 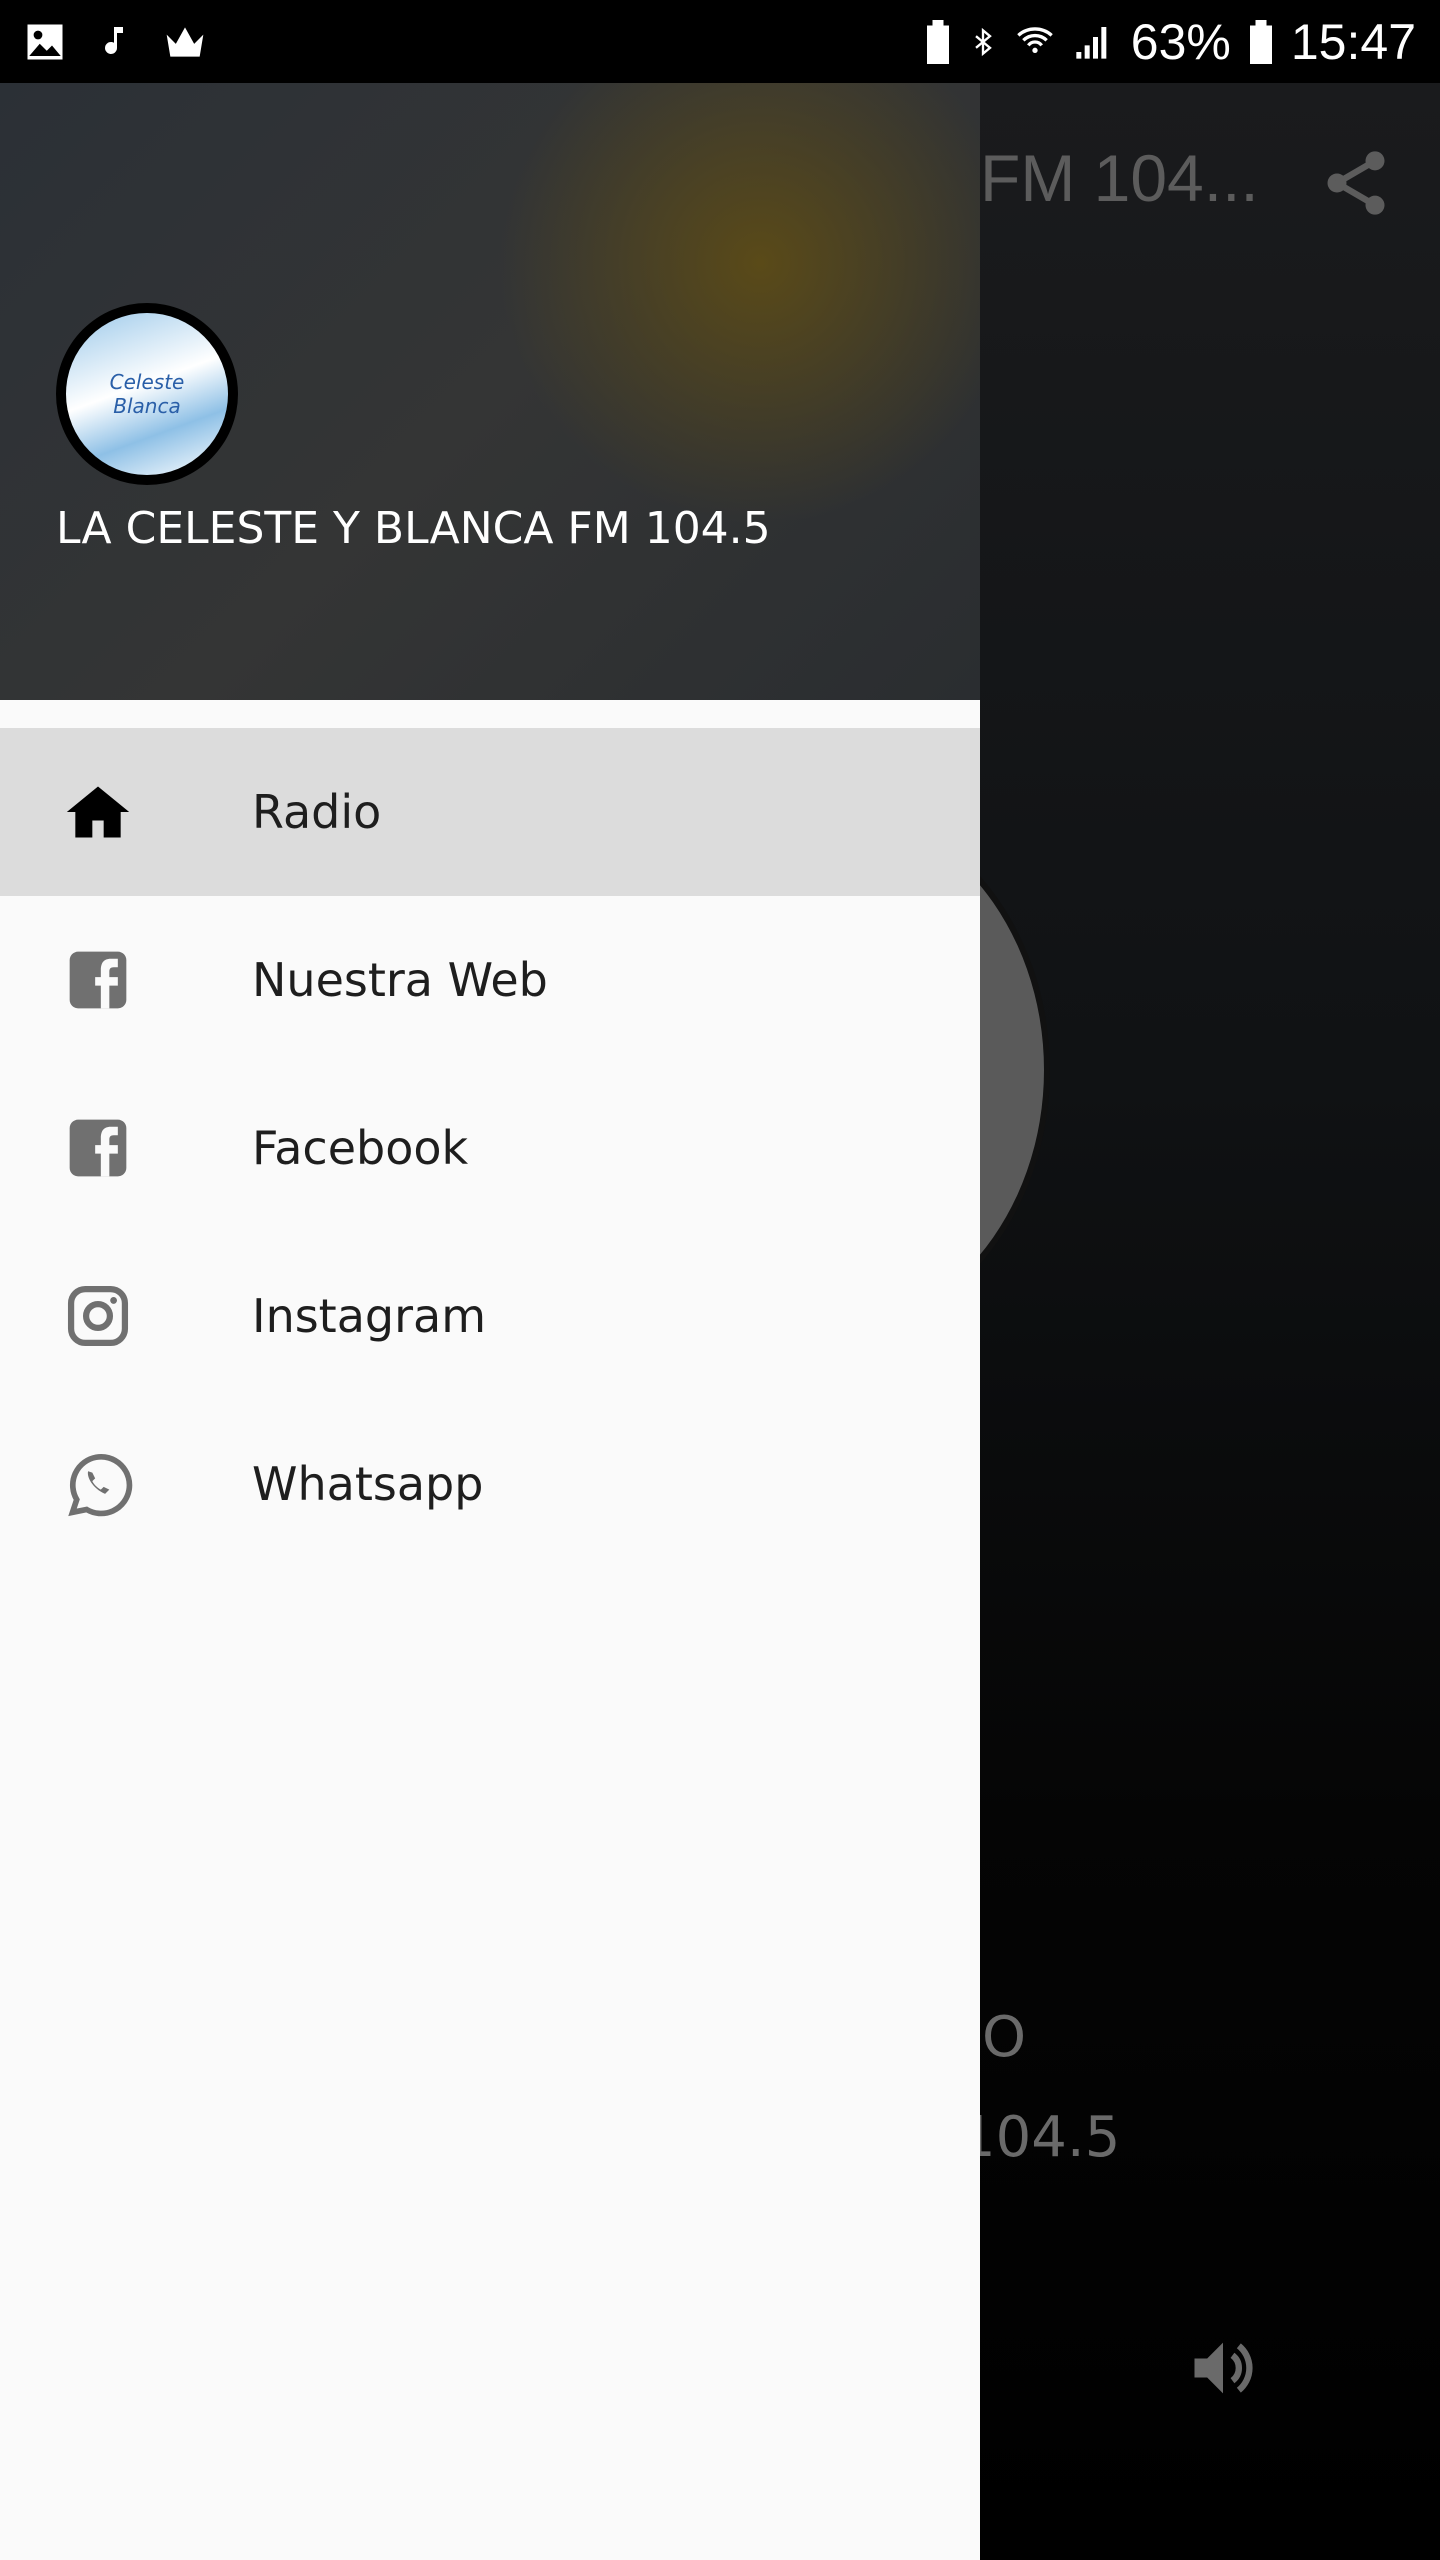 What do you see at coordinates (490, 1316) in the screenshot?
I see `menu-item-instagram: Instagram` at bounding box center [490, 1316].